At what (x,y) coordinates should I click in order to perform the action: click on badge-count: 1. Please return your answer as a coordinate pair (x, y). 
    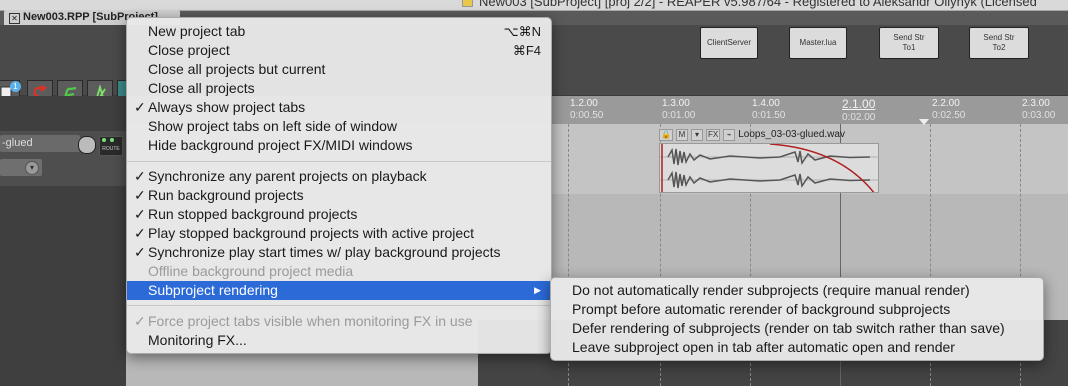
    Looking at the image, I should click on (15, 86).